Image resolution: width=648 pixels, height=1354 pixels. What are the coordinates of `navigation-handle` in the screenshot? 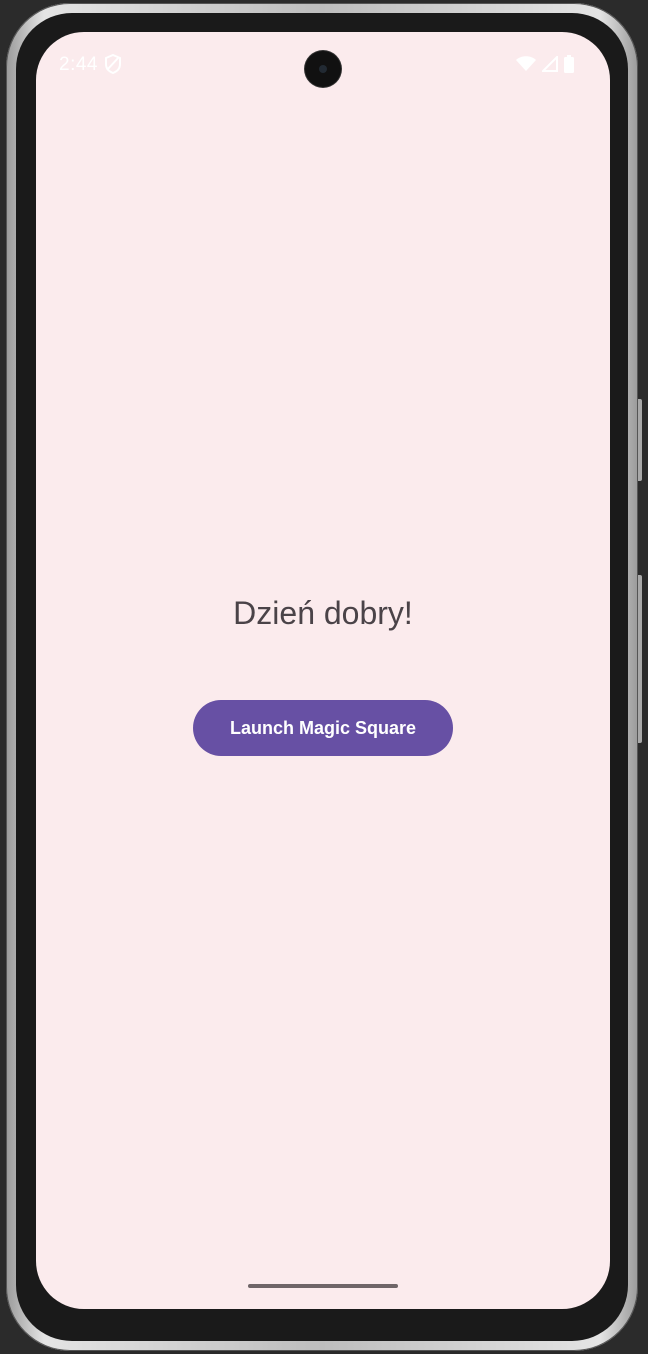 It's located at (323, 1286).